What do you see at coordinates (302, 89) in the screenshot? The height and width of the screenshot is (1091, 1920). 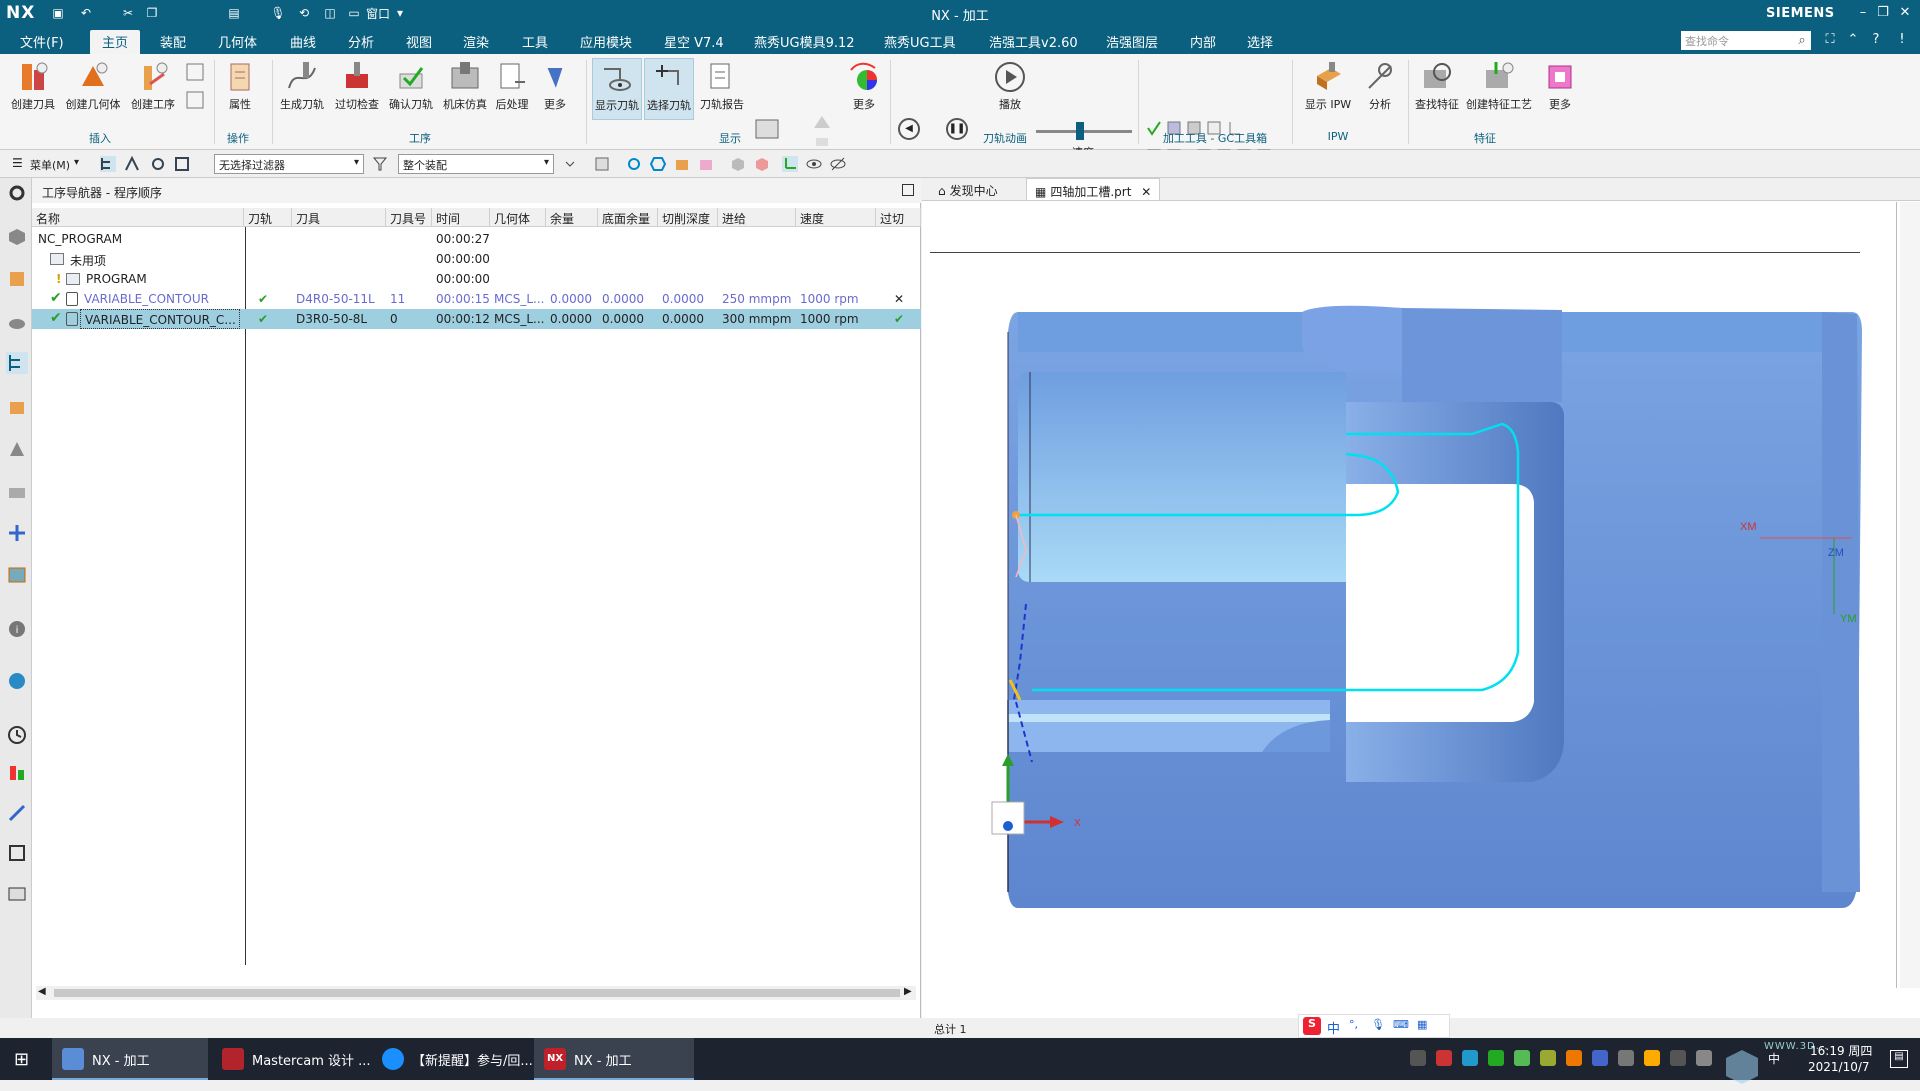 I see `generate-toolpath-button: 生成刀轨` at bounding box center [302, 89].